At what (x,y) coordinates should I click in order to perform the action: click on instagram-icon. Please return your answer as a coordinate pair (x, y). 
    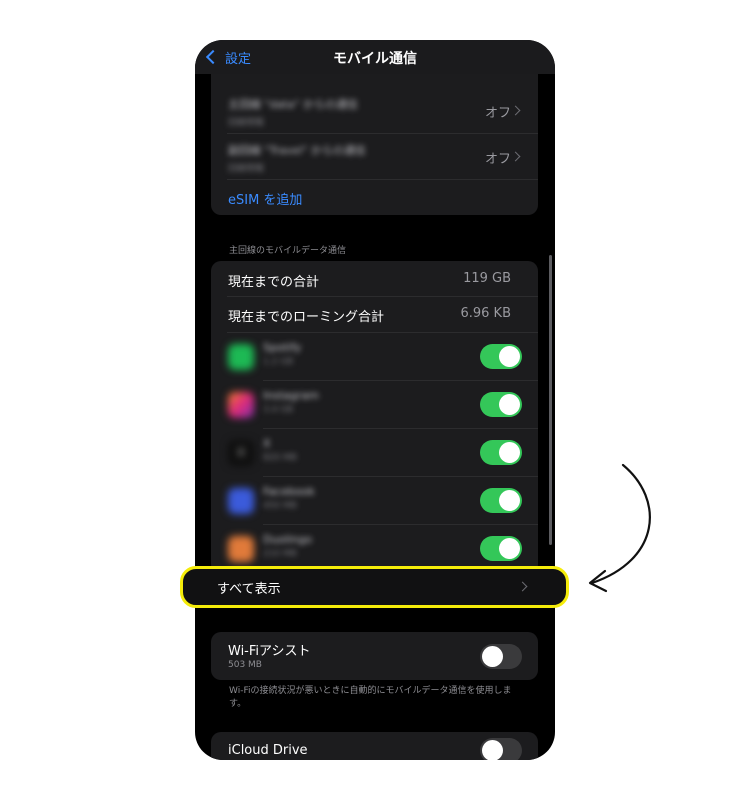
    Looking at the image, I should click on (241, 405).